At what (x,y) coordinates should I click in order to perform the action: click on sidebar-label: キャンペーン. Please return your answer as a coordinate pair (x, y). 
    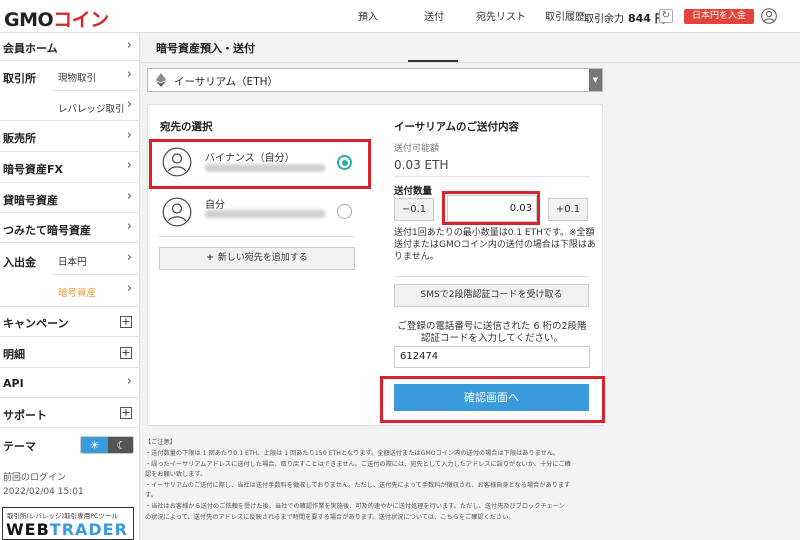
    Looking at the image, I should click on (36, 323).